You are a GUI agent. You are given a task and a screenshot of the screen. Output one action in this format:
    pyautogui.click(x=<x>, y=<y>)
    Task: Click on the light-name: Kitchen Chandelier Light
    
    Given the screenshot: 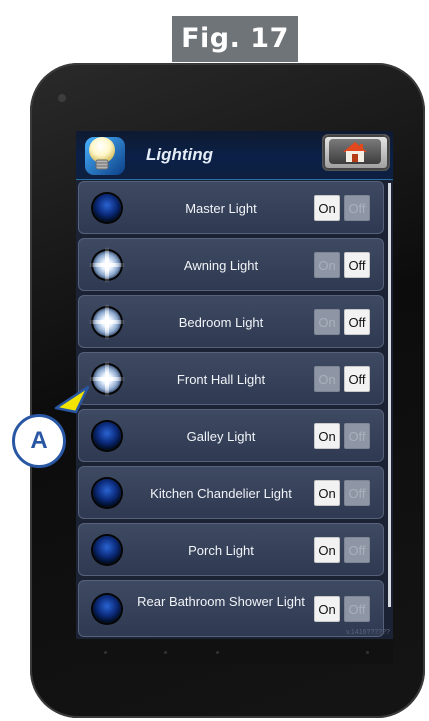 What is the action you would take?
    pyautogui.click(x=221, y=493)
    